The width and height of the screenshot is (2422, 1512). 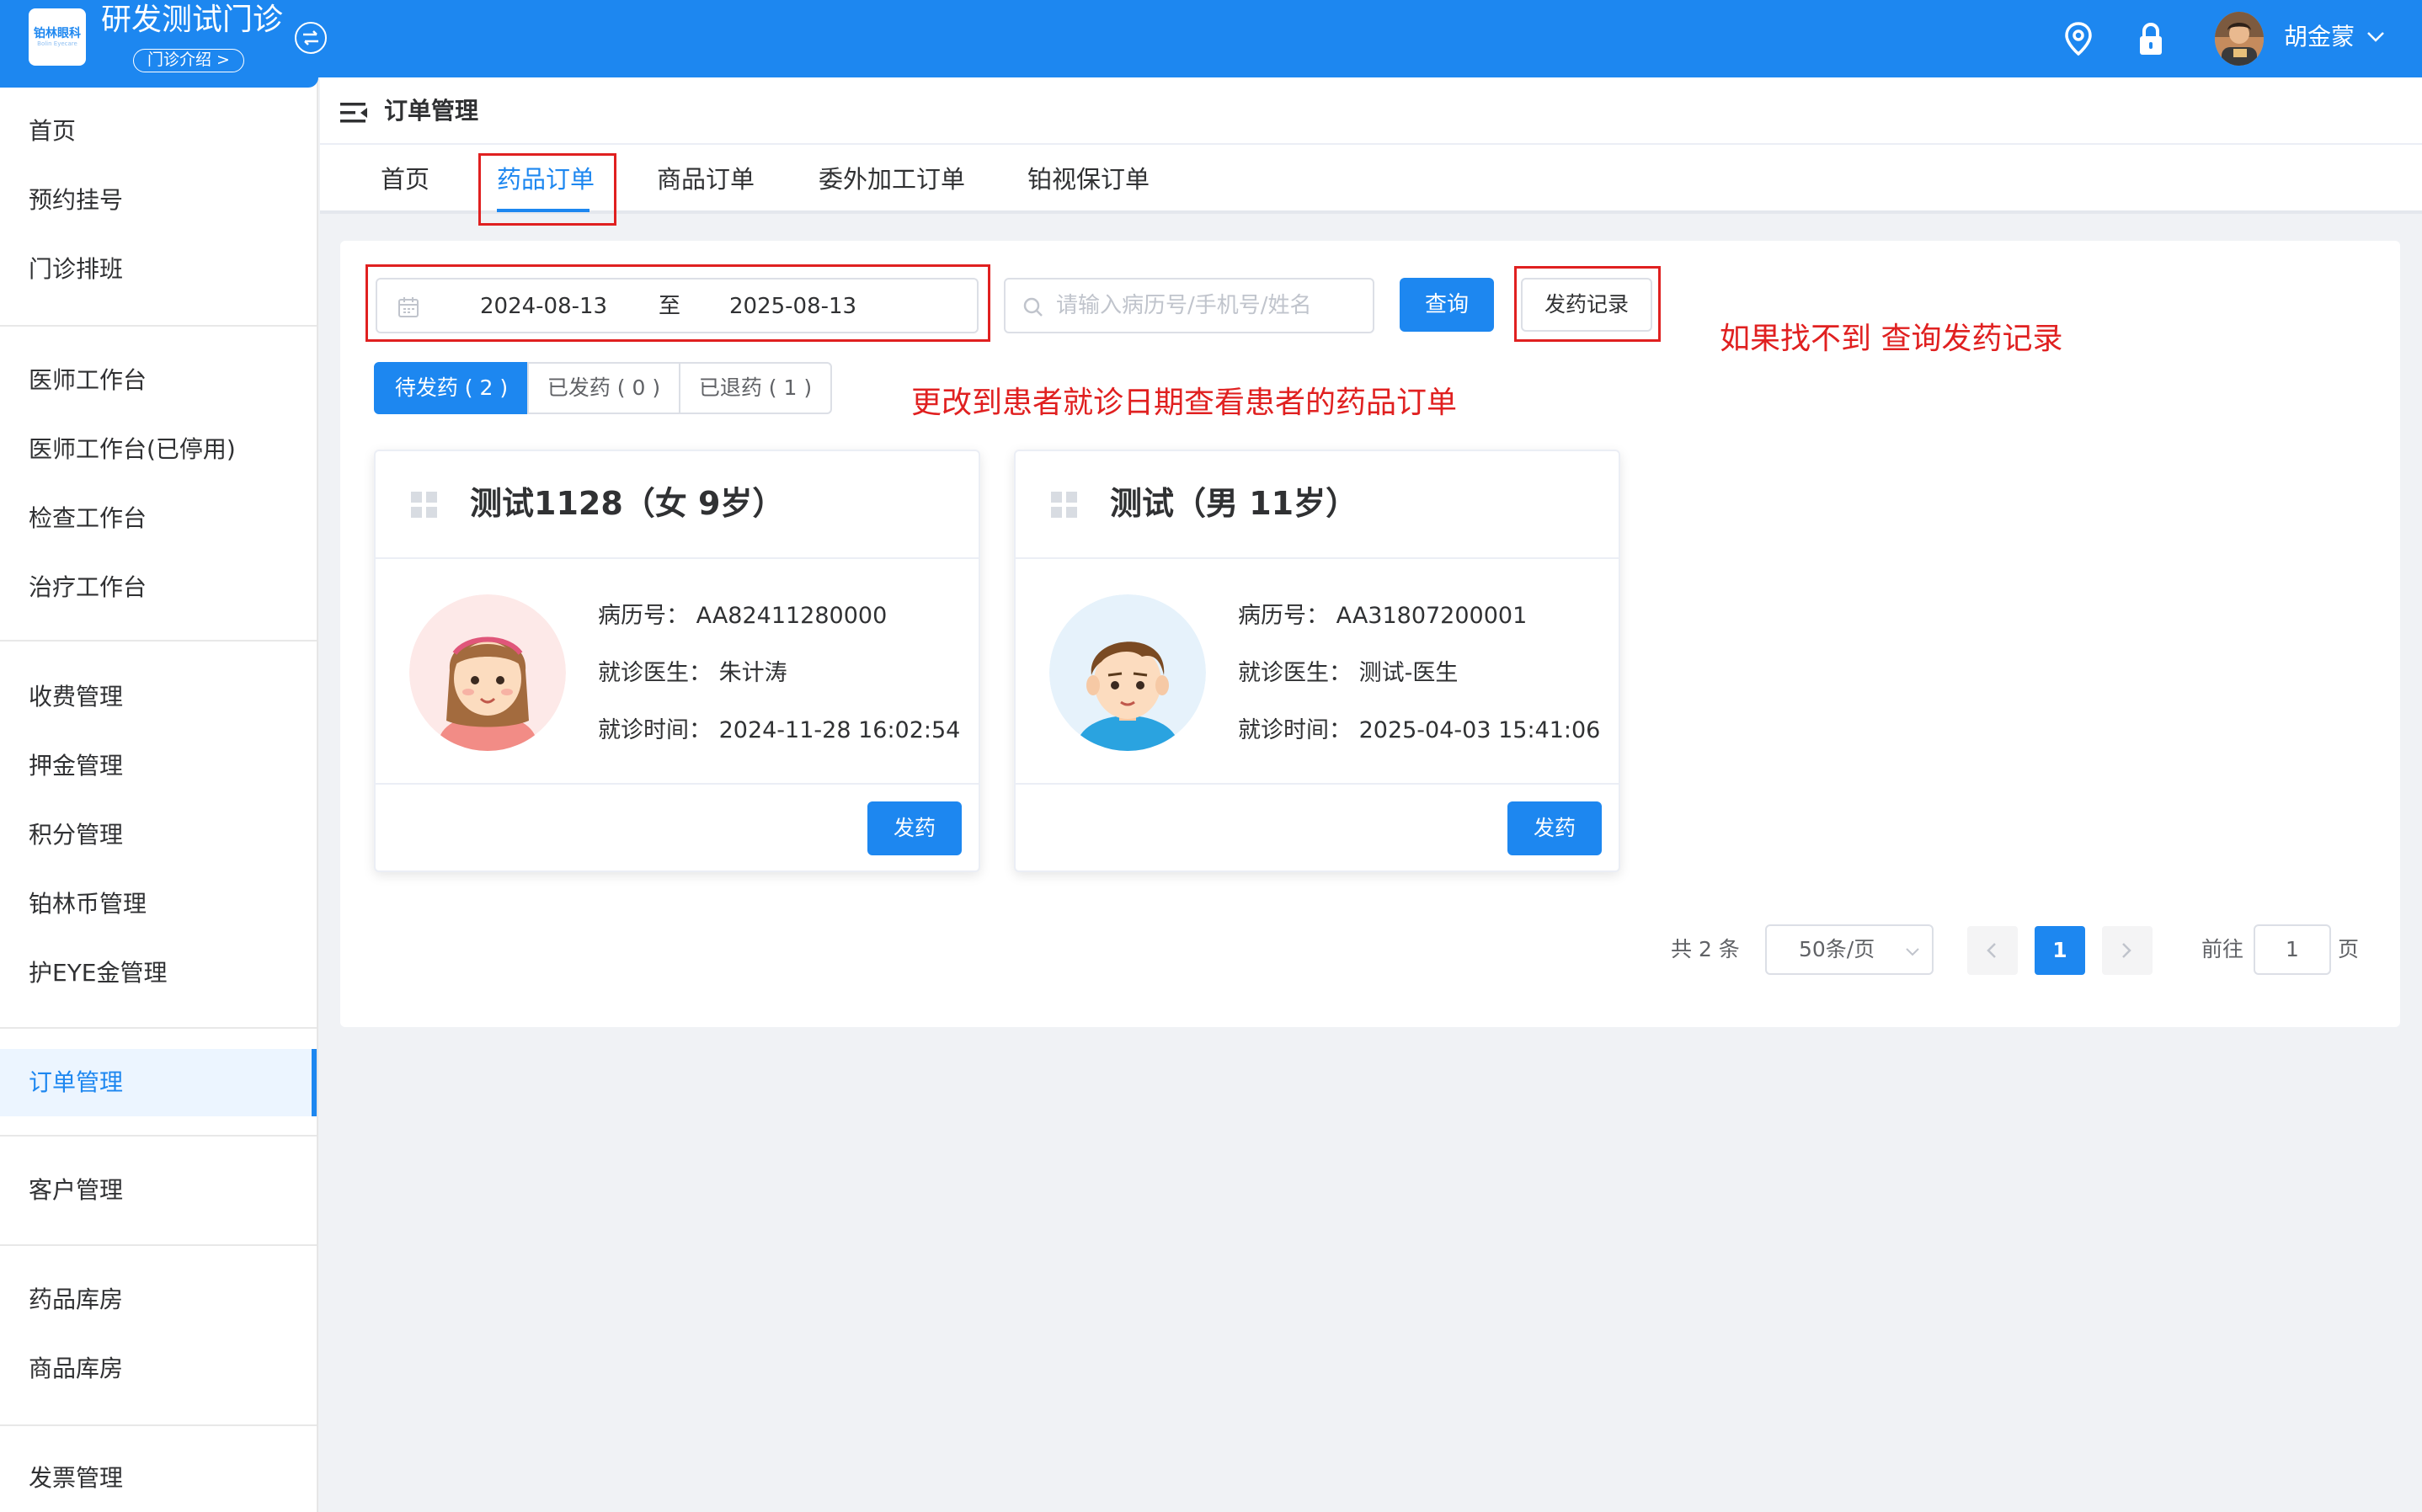 I want to click on clinic-name: 研发测试门诊, so click(x=192, y=20).